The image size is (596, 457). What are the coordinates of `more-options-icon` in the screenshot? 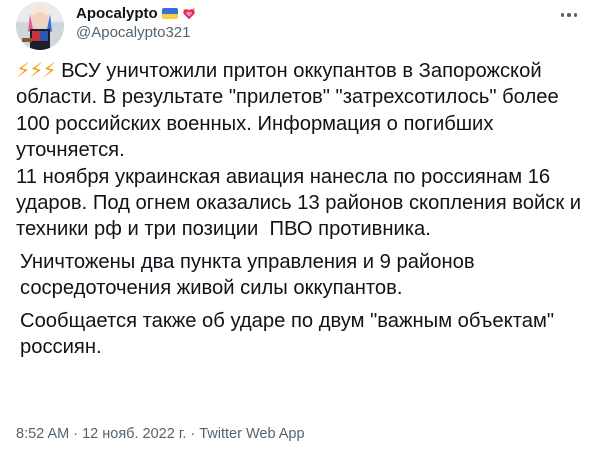 It's located at (569, 15).